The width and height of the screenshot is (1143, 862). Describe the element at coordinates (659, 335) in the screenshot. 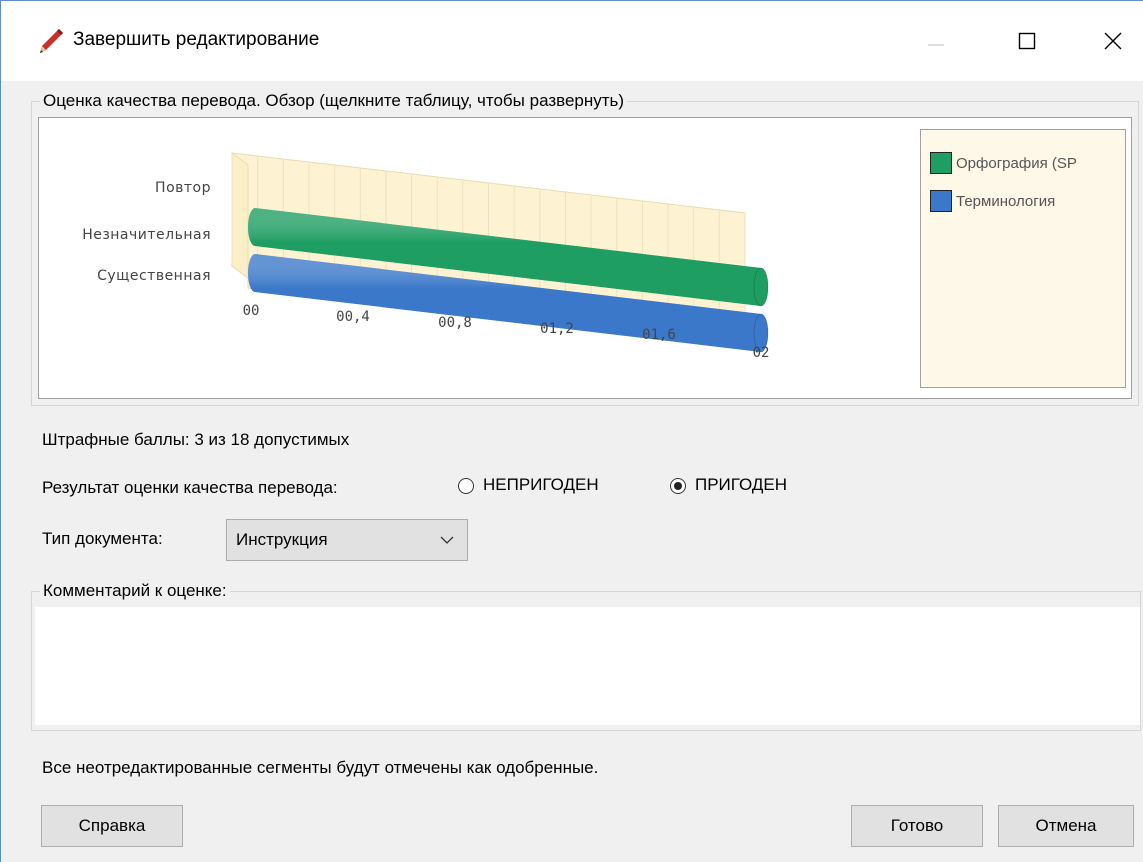

I see `x-tick-label: 01,6` at that location.